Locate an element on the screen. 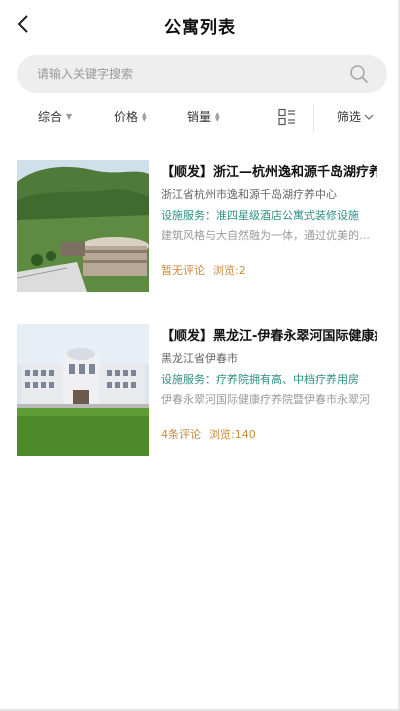 Image resolution: width=400 pixels, height=711 pixels. filter-bar: 综合 ▼ 价格 ▲ ▼ 销量 ▲ ▼ 筛选 is located at coordinates (200, 118).